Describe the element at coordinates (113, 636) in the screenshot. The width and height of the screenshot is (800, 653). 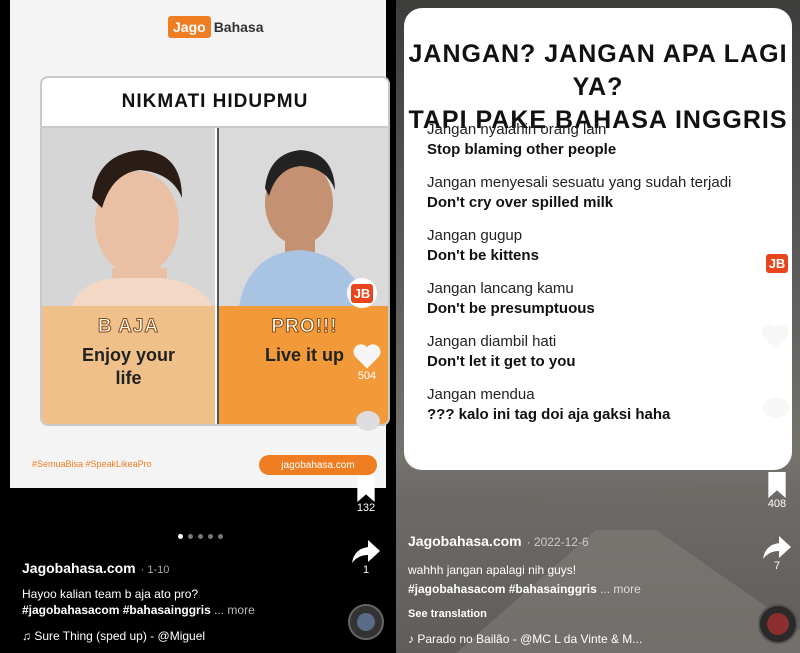
I see `music-label-left: ♫ Sure Thing (sped up) - @Miguel` at that location.